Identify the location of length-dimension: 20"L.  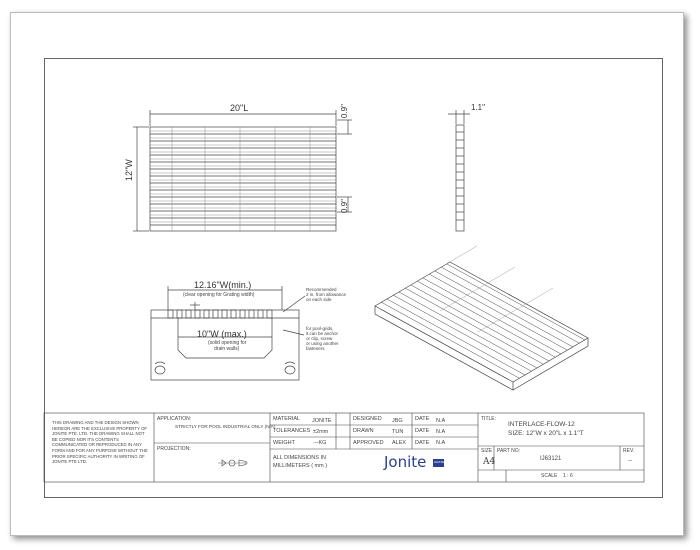
(239, 108).